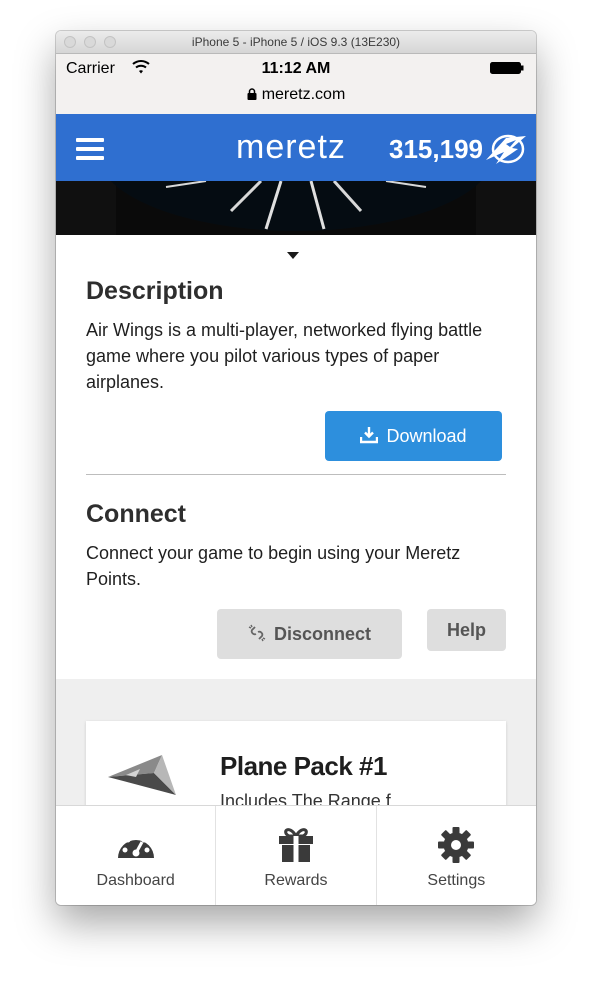 The width and height of the screenshot is (592, 986). Describe the element at coordinates (507, 68) in the screenshot. I see `battery-icon` at that location.